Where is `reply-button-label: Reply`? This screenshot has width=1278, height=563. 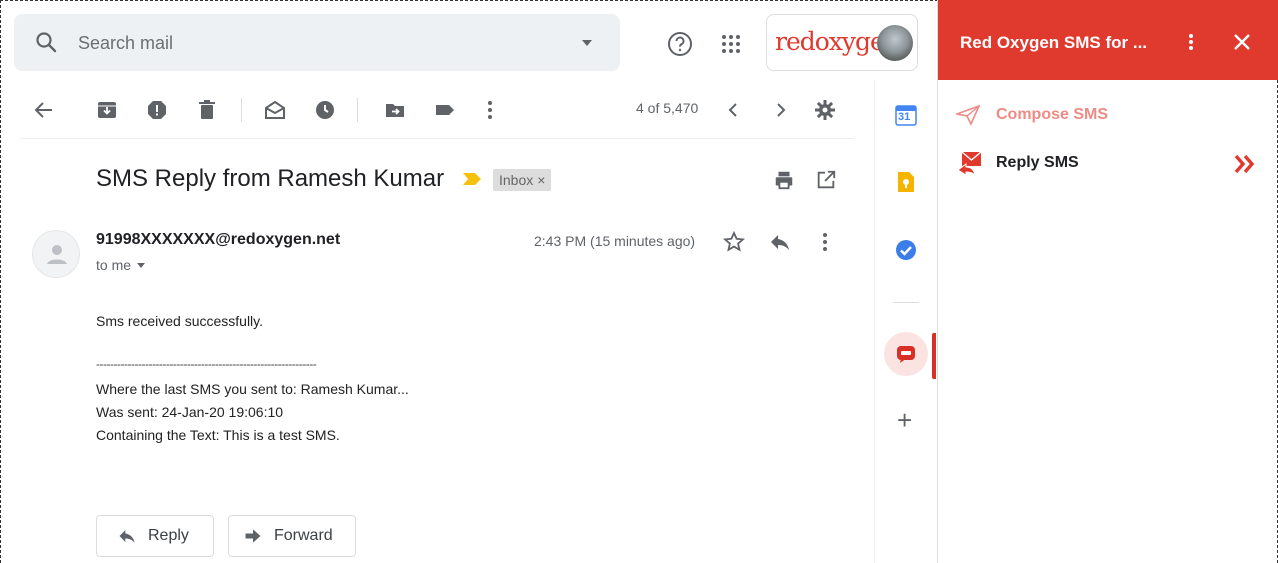 reply-button-label: Reply is located at coordinates (168, 535).